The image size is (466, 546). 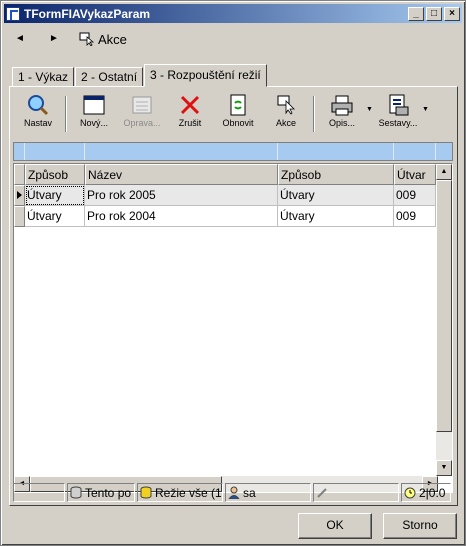 What do you see at coordinates (94, 105) in the screenshot?
I see `new-window-icon` at bounding box center [94, 105].